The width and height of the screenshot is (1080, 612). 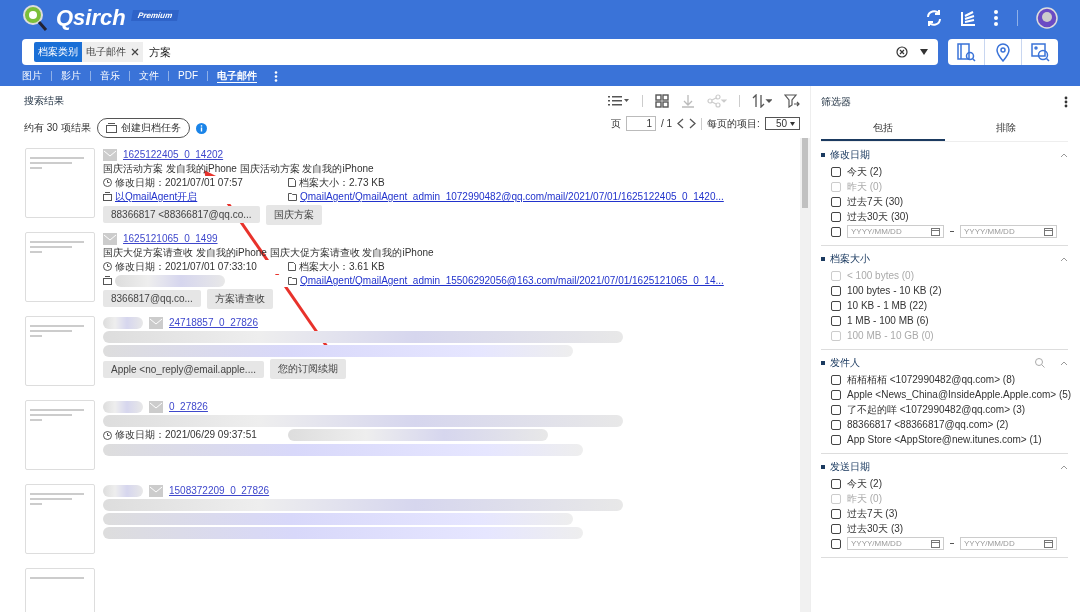 What do you see at coordinates (239, 298) in the screenshot?
I see `email-tag: 方案请查收` at bounding box center [239, 298].